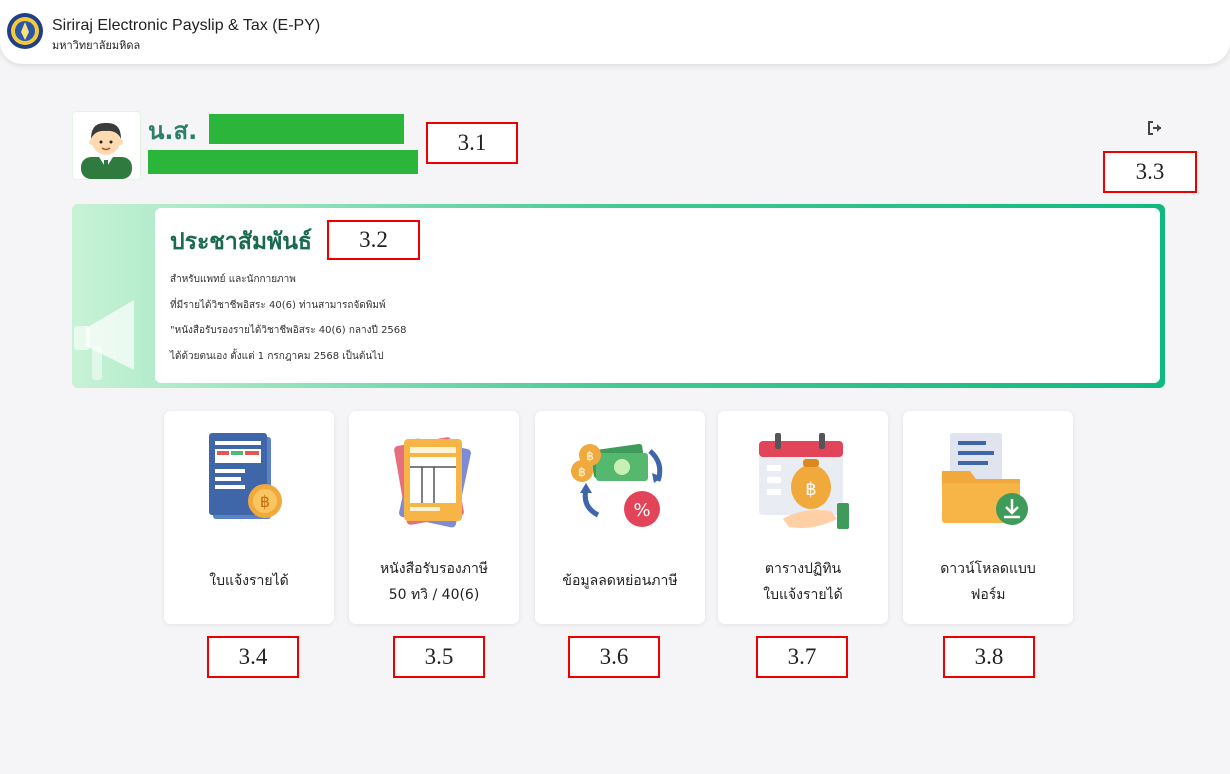  What do you see at coordinates (434, 595) in the screenshot?
I see `menu-label-tax-certificate-2: 50 ทวิ / 40(6)` at bounding box center [434, 595].